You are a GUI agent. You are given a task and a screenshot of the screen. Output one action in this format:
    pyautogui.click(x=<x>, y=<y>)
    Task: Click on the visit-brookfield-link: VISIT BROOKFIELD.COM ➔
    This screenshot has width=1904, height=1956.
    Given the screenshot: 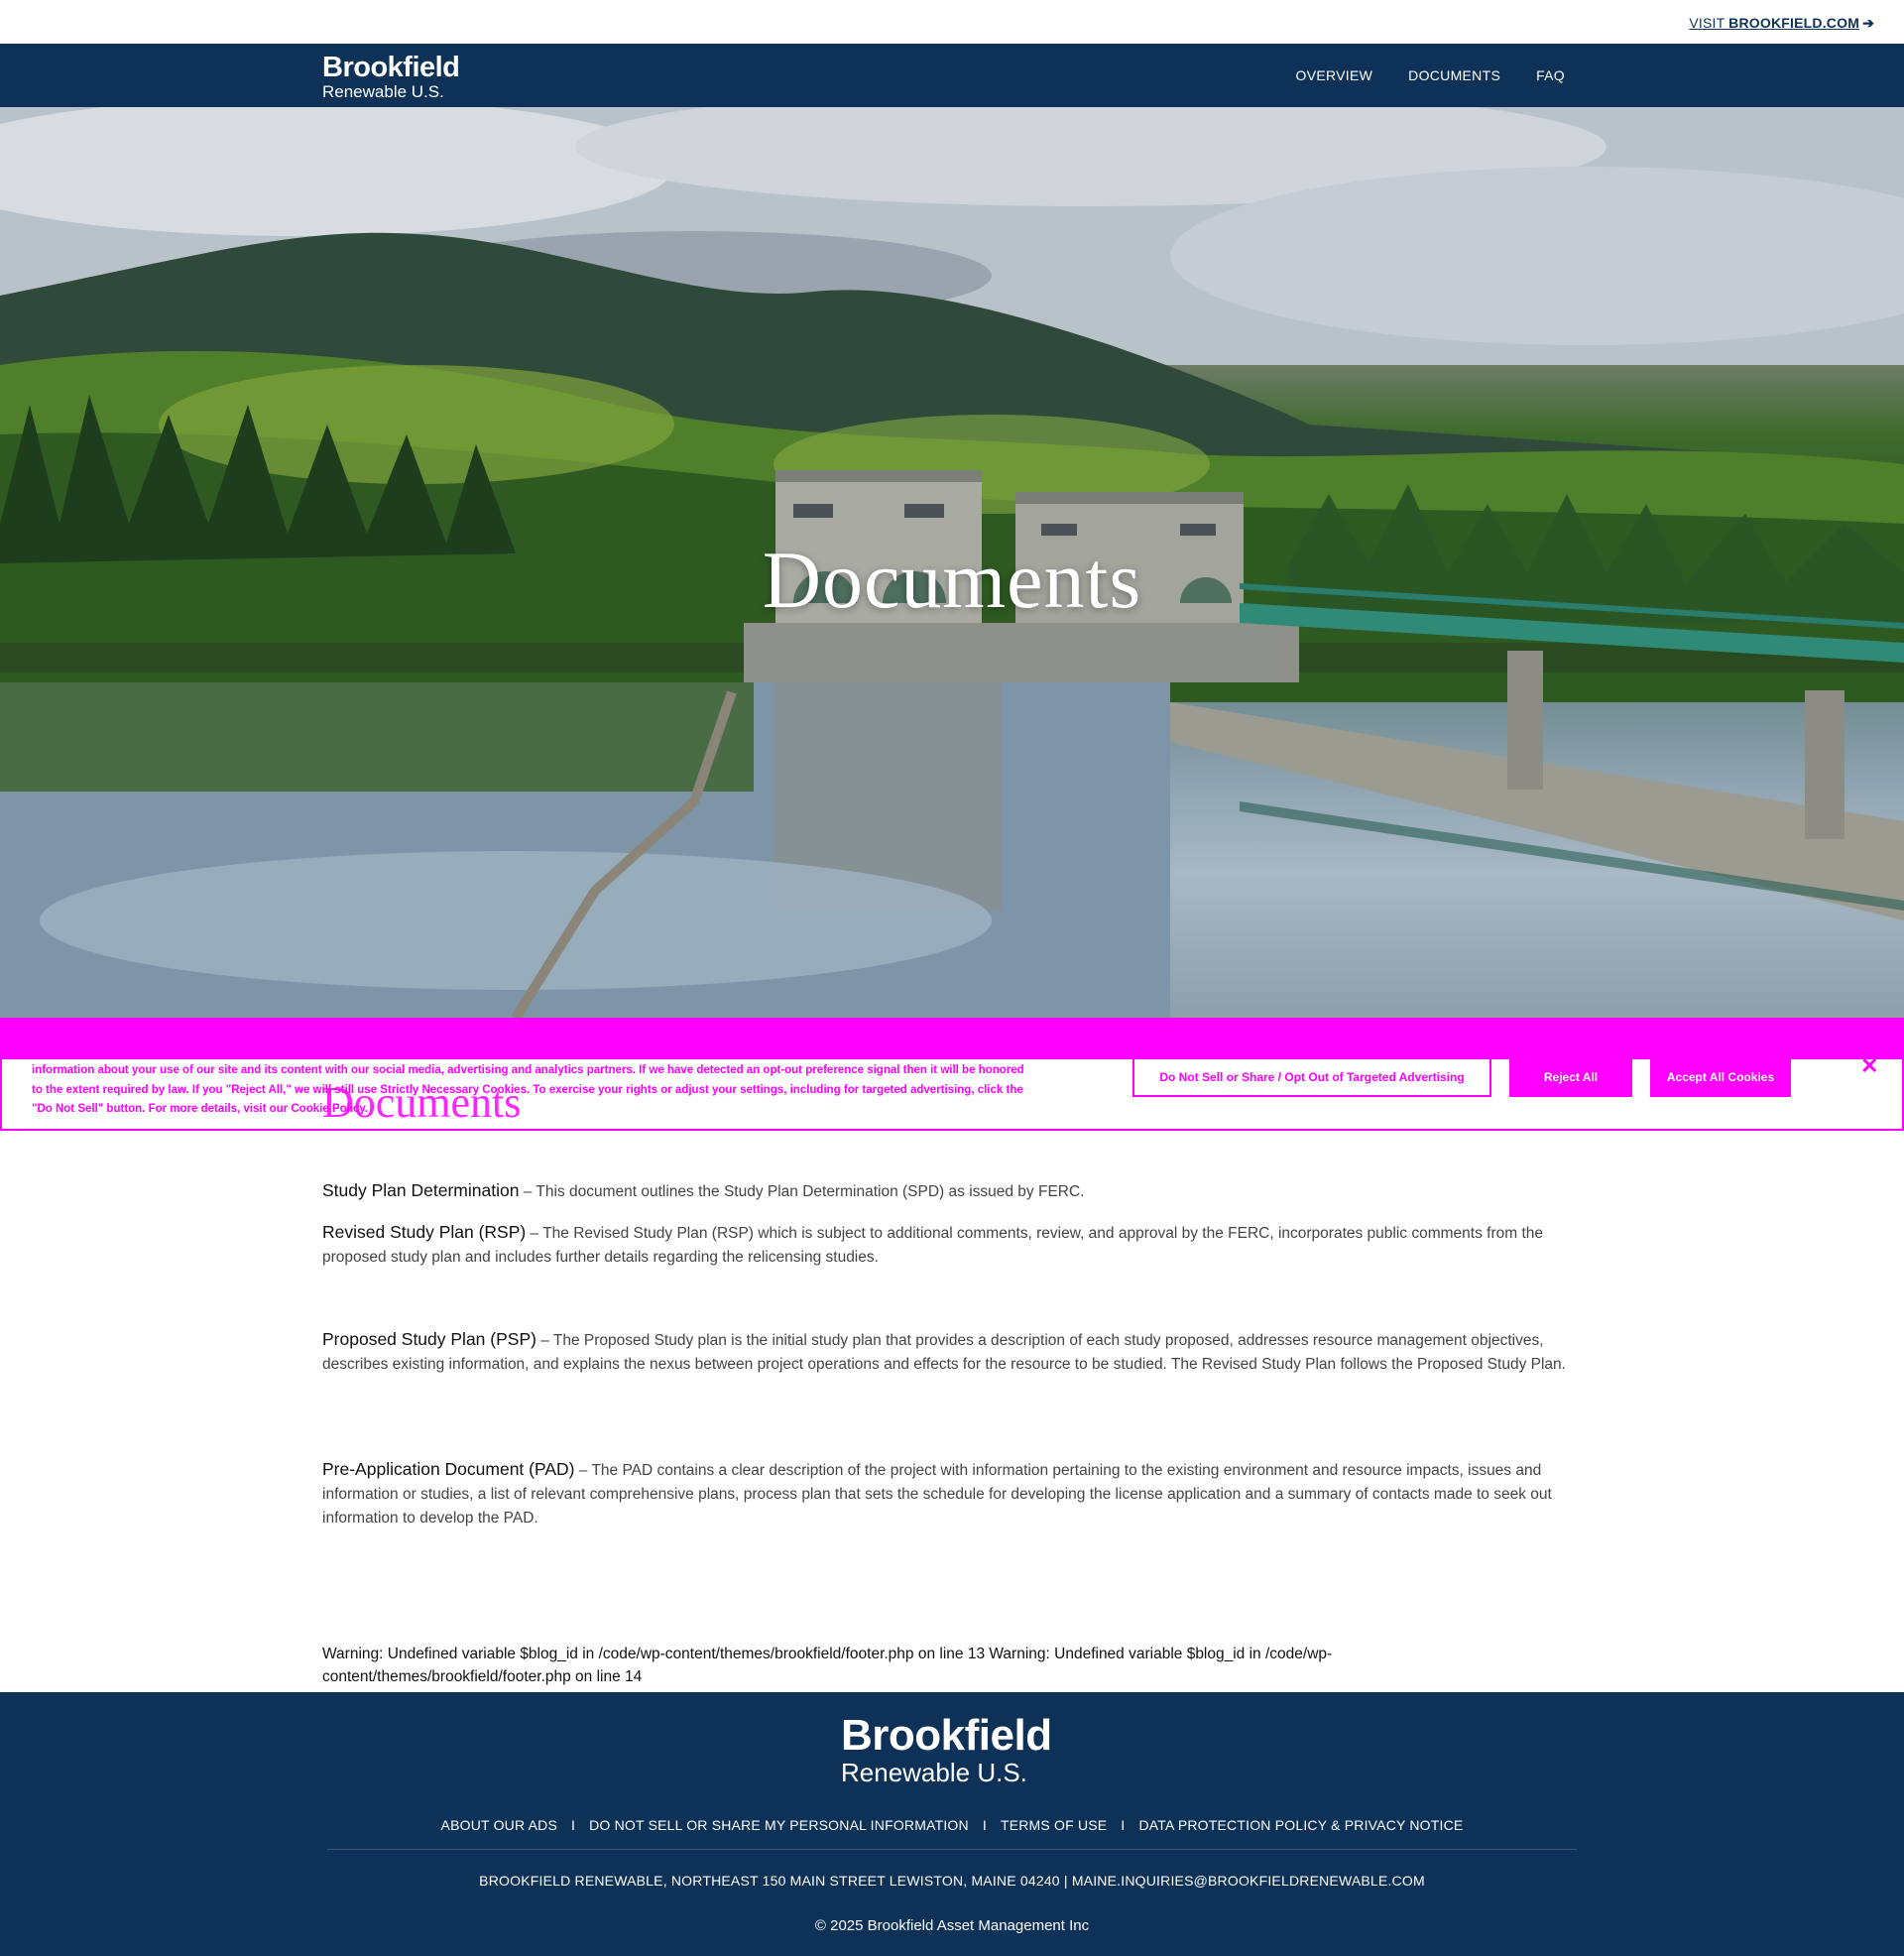 What is the action you would take?
    pyautogui.click(x=1781, y=23)
    